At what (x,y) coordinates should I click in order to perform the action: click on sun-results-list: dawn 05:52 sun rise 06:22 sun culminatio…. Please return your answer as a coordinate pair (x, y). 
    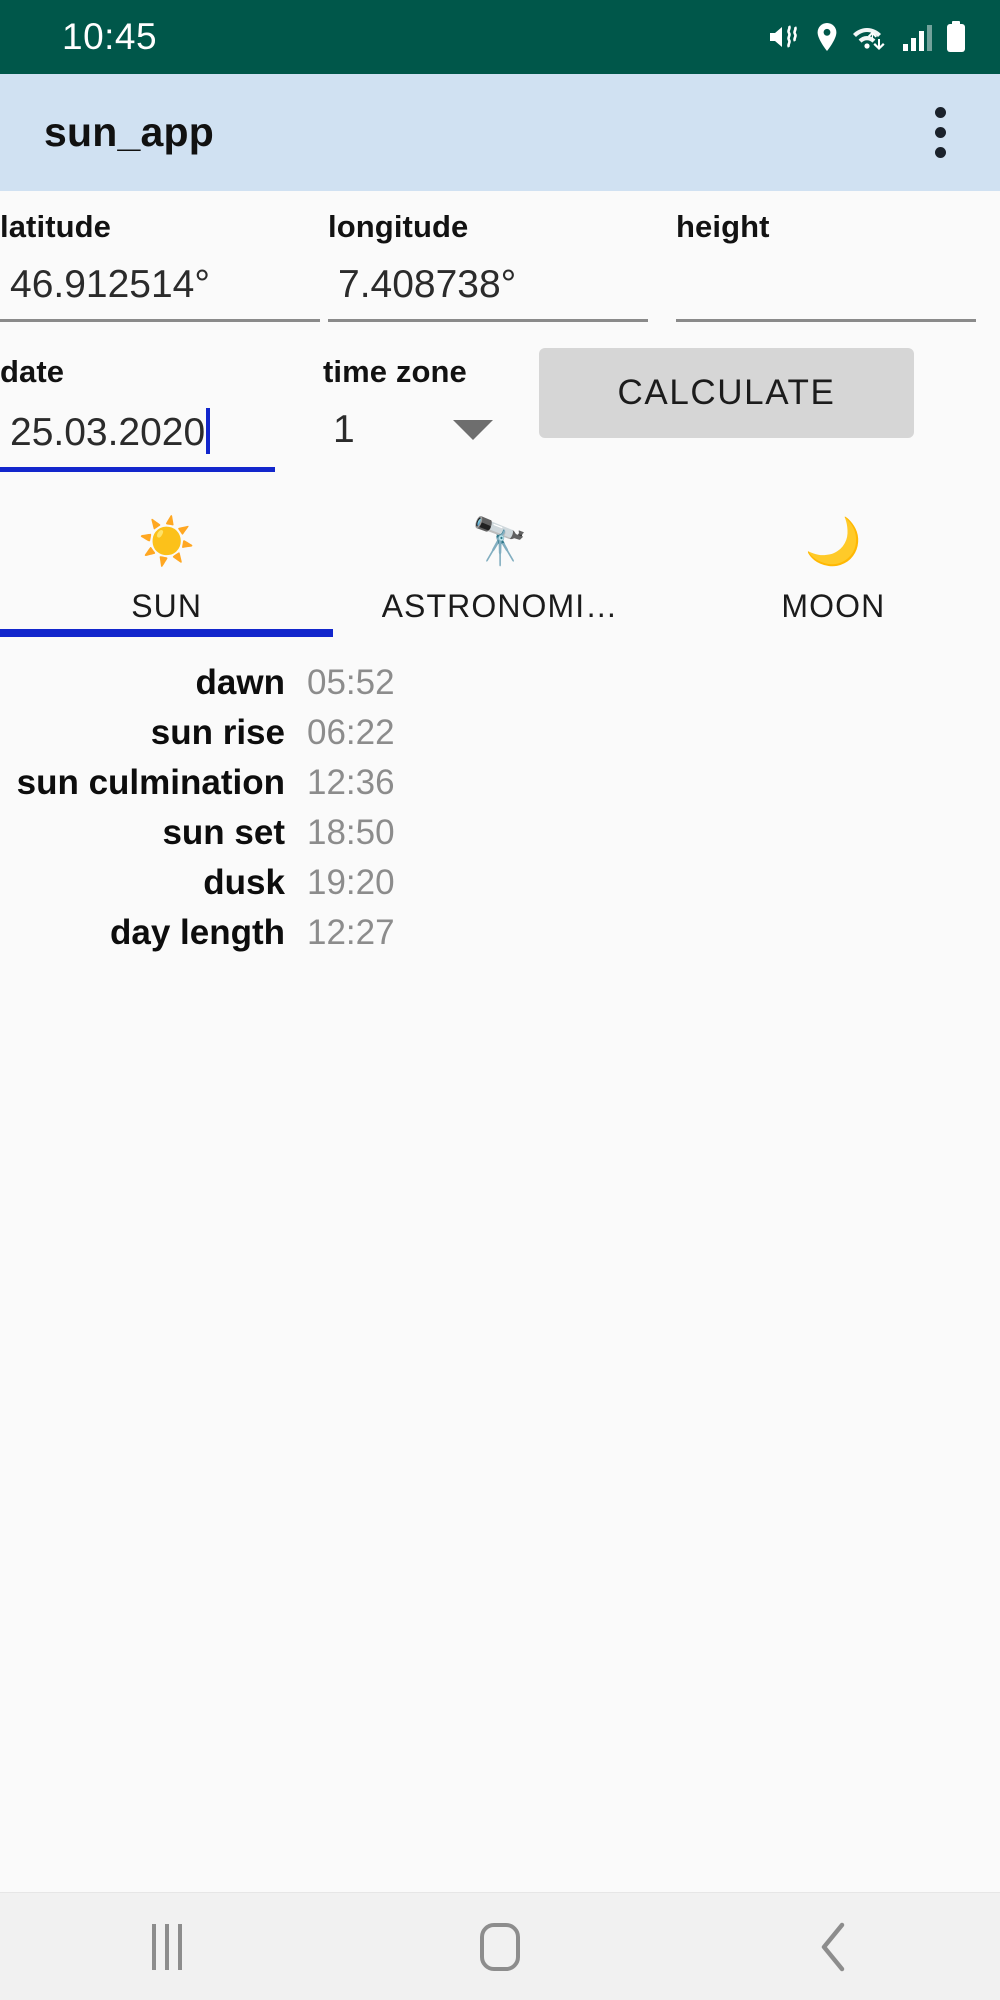
    Looking at the image, I should click on (500, 808).